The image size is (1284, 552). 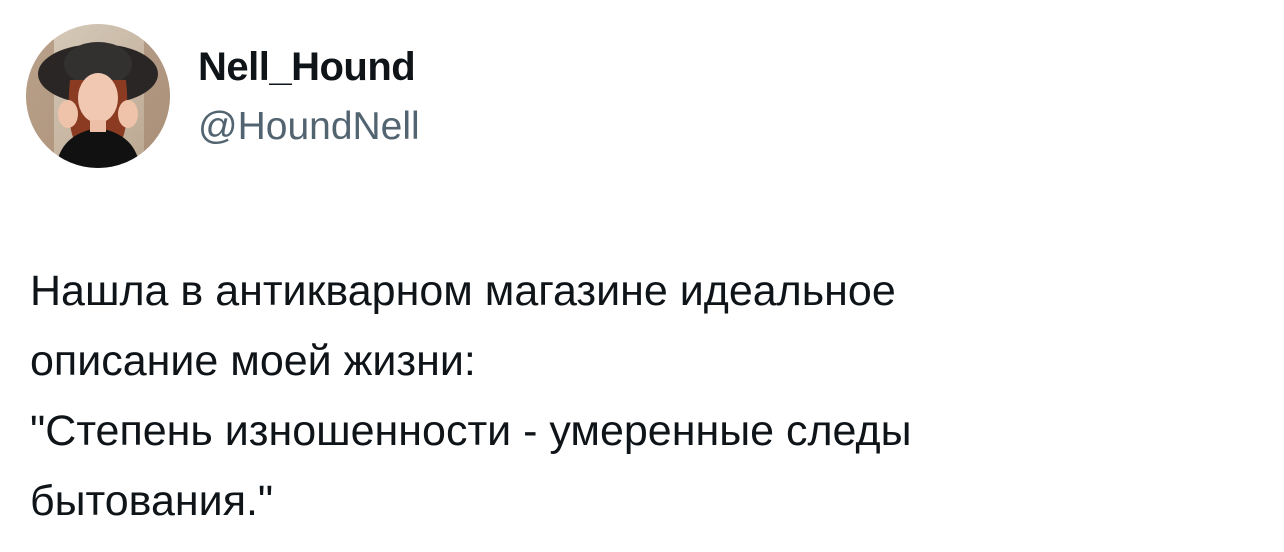 I want to click on author-handle: @HoundNell, so click(x=309, y=127).